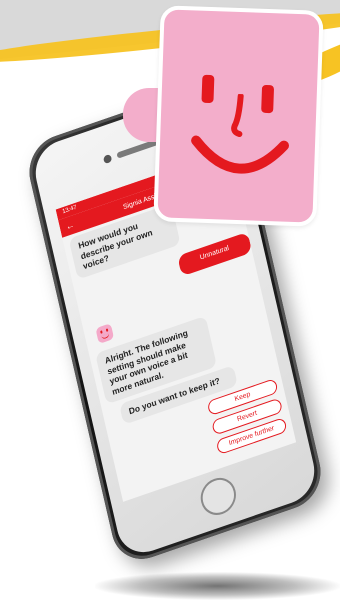 The height and width of the screenshot is (607, 340). What do you see at coordinates (217, 586) in the screenshot?
I see `phone-floor-shadow` at bounding box center [217, 586].